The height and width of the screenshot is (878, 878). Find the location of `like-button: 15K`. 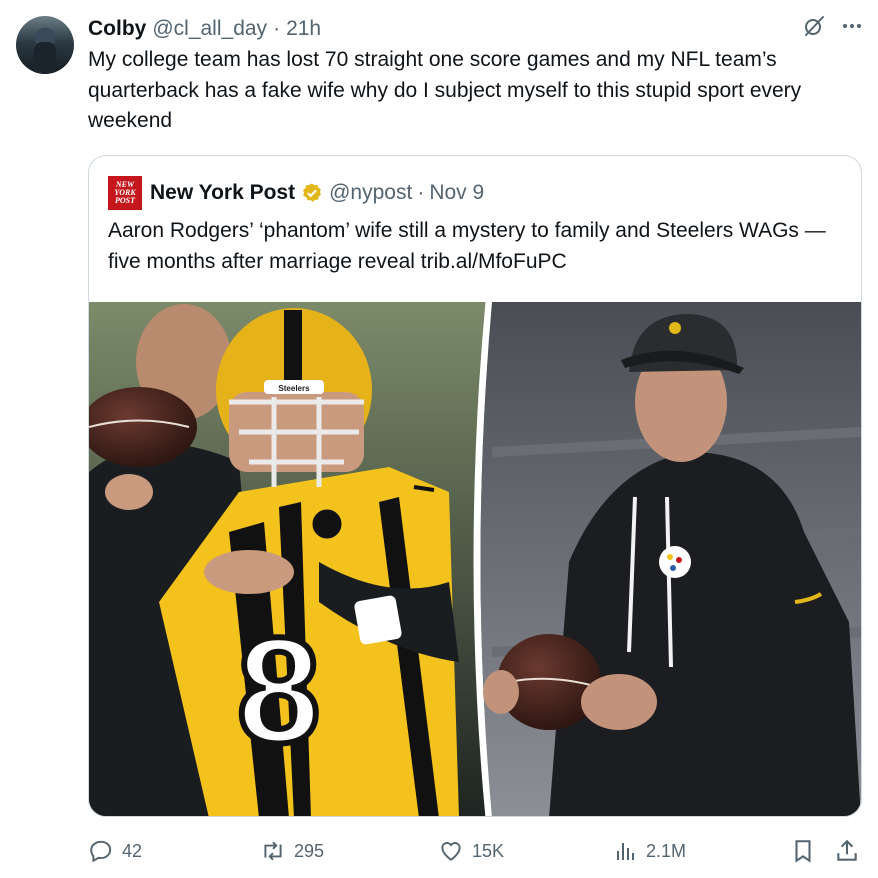

like-button: 15K is located at coordinates (471, 851).